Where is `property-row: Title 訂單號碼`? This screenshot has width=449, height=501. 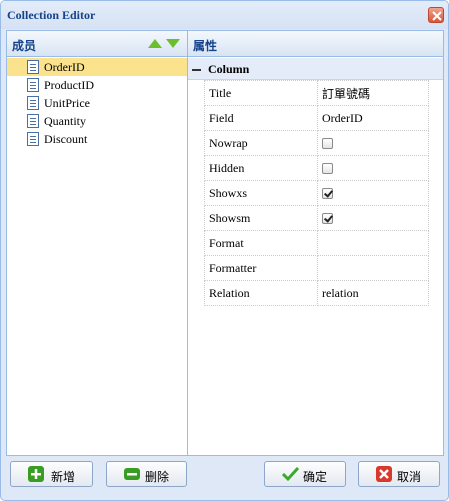 property-row: Title 訂單號碼 is located at coordinates (316, 93).